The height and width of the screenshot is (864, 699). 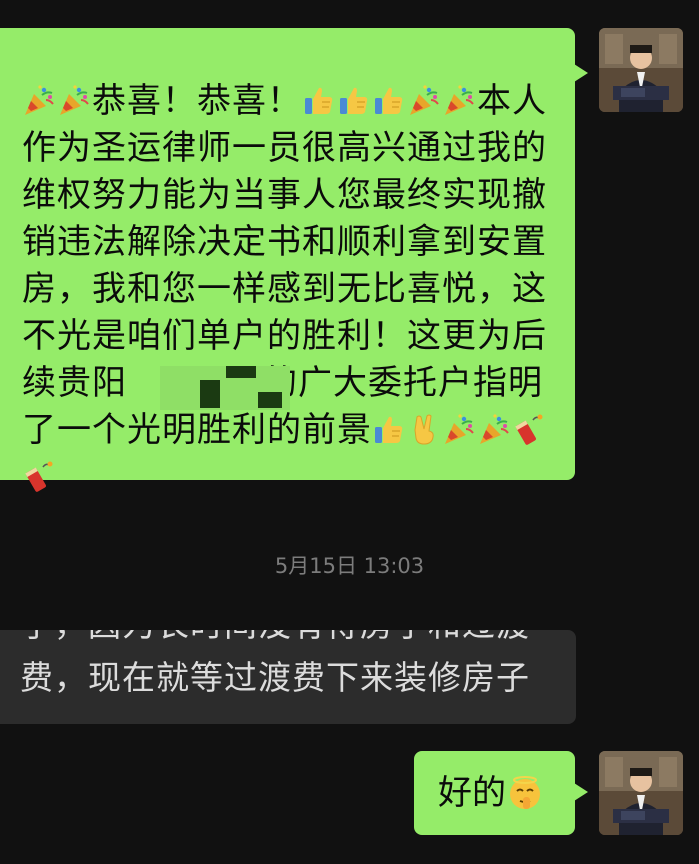 What do you see at coordinates (423, 428) in the screenshot?
I see `victory-hand-icon` at bounding box center [423, 428].